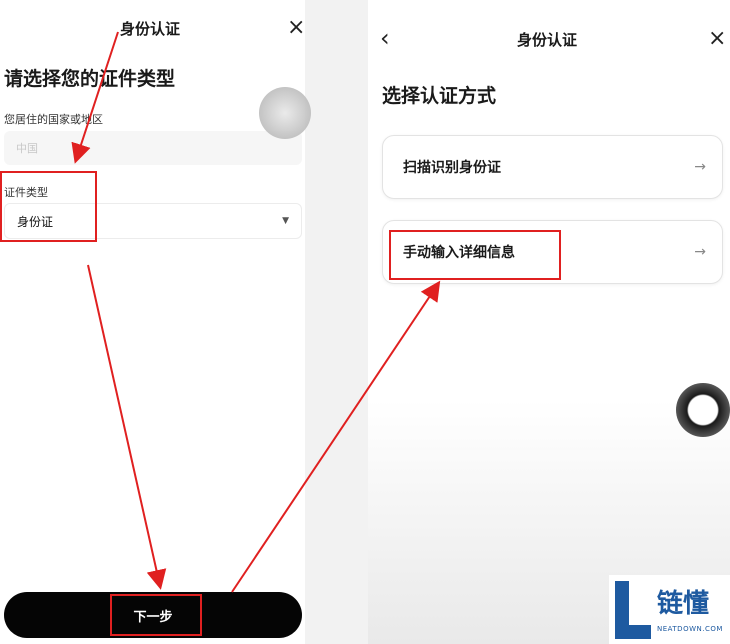 The image size is (730, 644). Describe the element at coordinates (127, 427) in the screenshot. I see `arrow-to-next-button` at that location.